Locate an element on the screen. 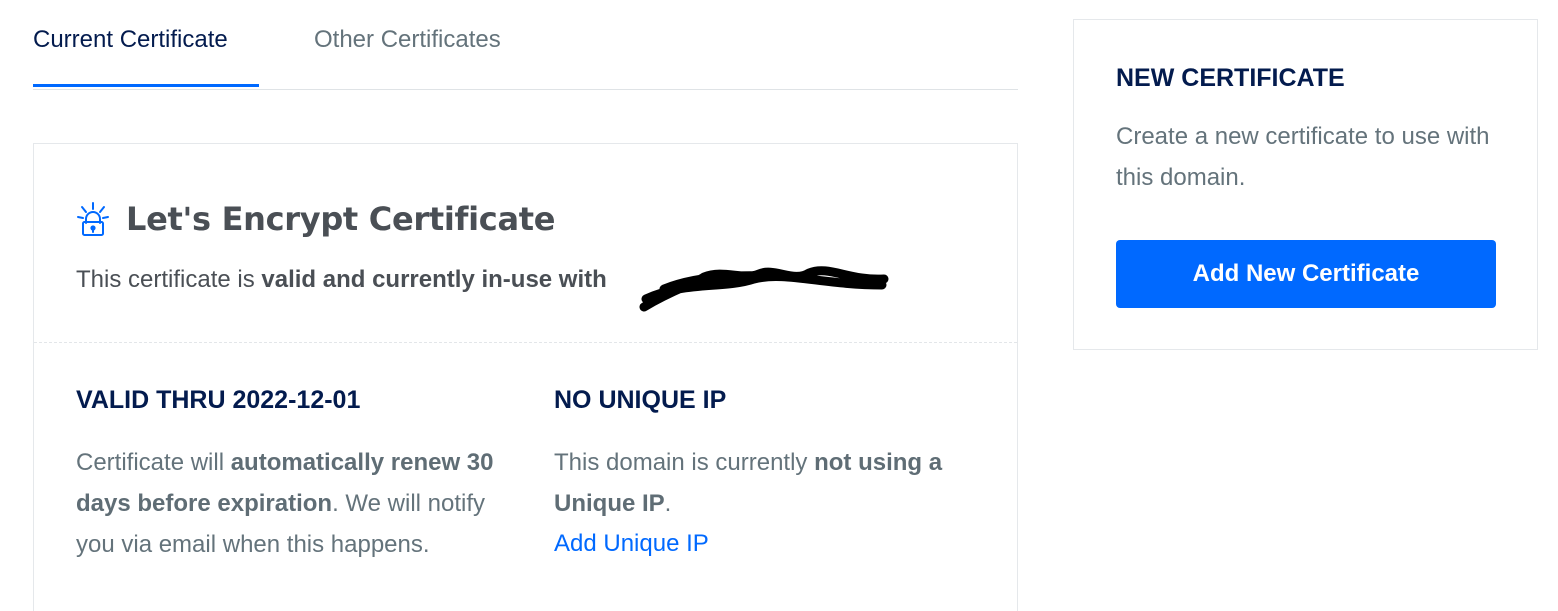 The height and width of the screenshot is (611, 1558). status-prefix: This certificate is is located at coordinates (169, 279).